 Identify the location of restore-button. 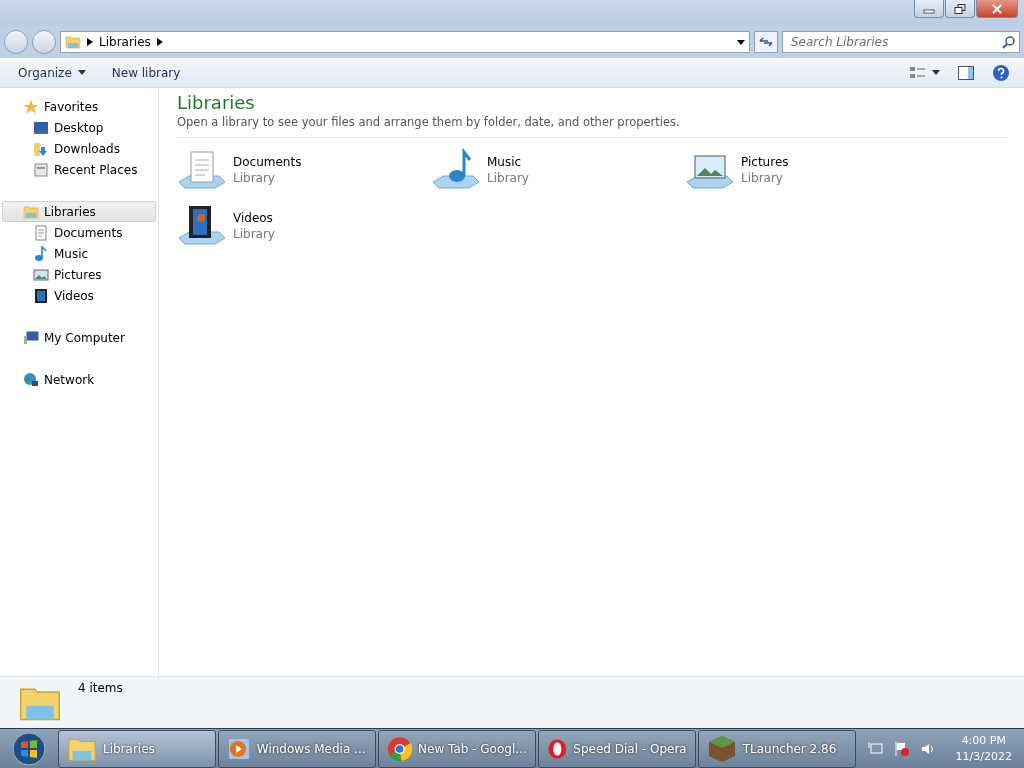
(960, 9).